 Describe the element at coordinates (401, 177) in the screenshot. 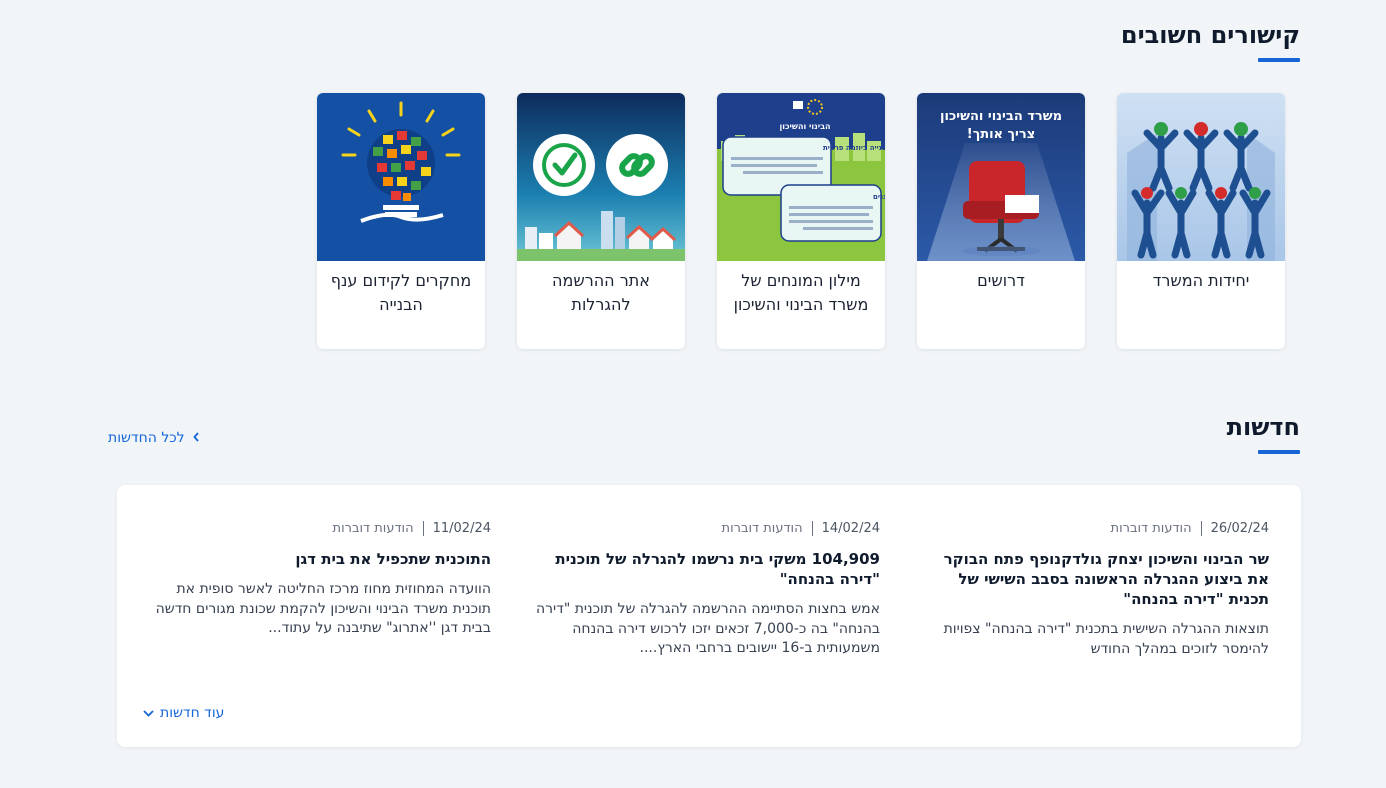

I see `lightbulb-houses-illustration` at that location.